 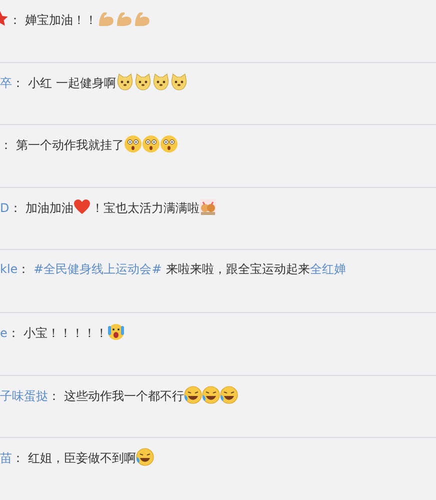 I want to click on username-link: e, so click(x=4, y=333).